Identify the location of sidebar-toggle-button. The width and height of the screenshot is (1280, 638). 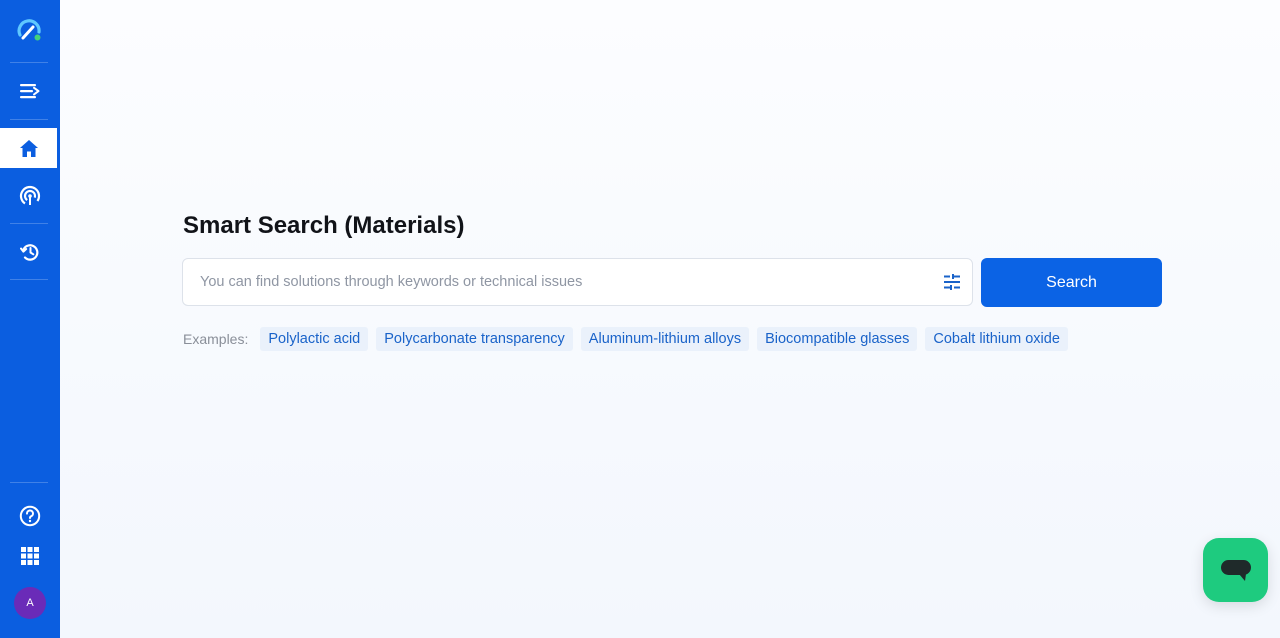
(30, 91).